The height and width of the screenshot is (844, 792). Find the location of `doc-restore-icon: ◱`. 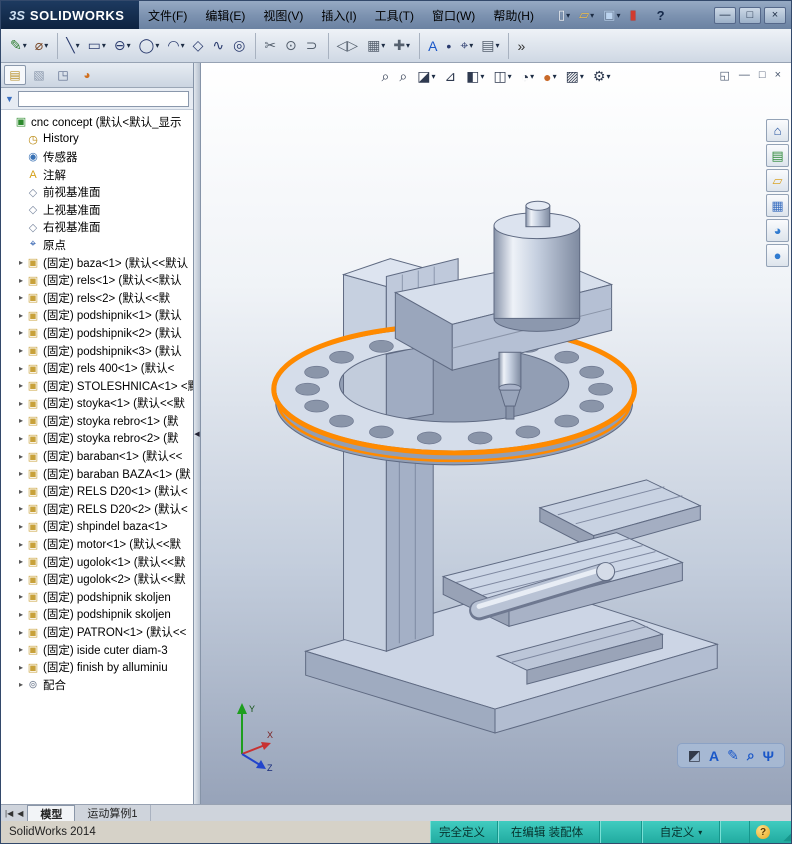

doc-restore-icon: ◱ is located at coordinates (725, 75).